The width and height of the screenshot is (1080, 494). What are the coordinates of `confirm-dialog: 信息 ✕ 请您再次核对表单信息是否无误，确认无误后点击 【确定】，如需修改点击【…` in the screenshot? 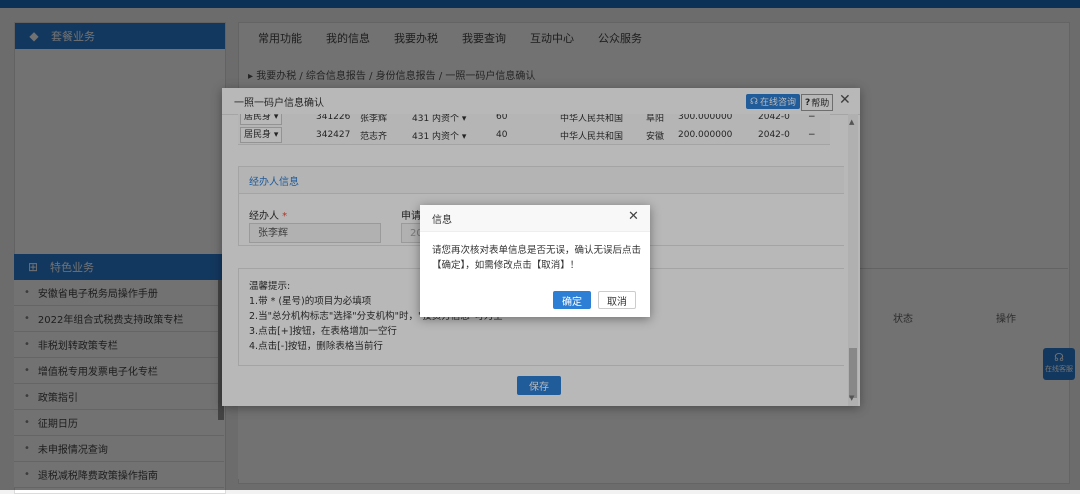 It's located at (535, 261).